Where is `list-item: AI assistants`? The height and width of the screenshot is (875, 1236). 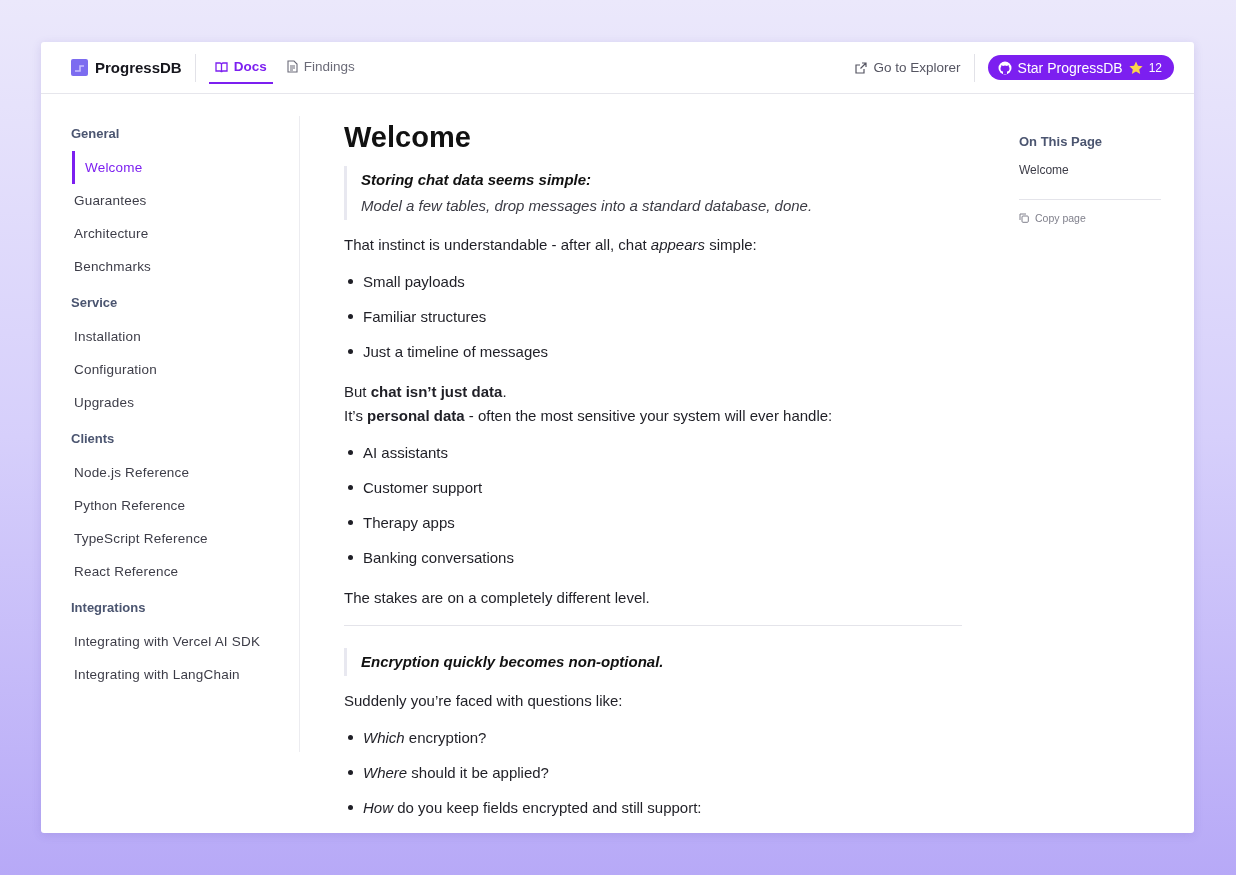 list-item: AI assistants is located at coordinates (406, 452).